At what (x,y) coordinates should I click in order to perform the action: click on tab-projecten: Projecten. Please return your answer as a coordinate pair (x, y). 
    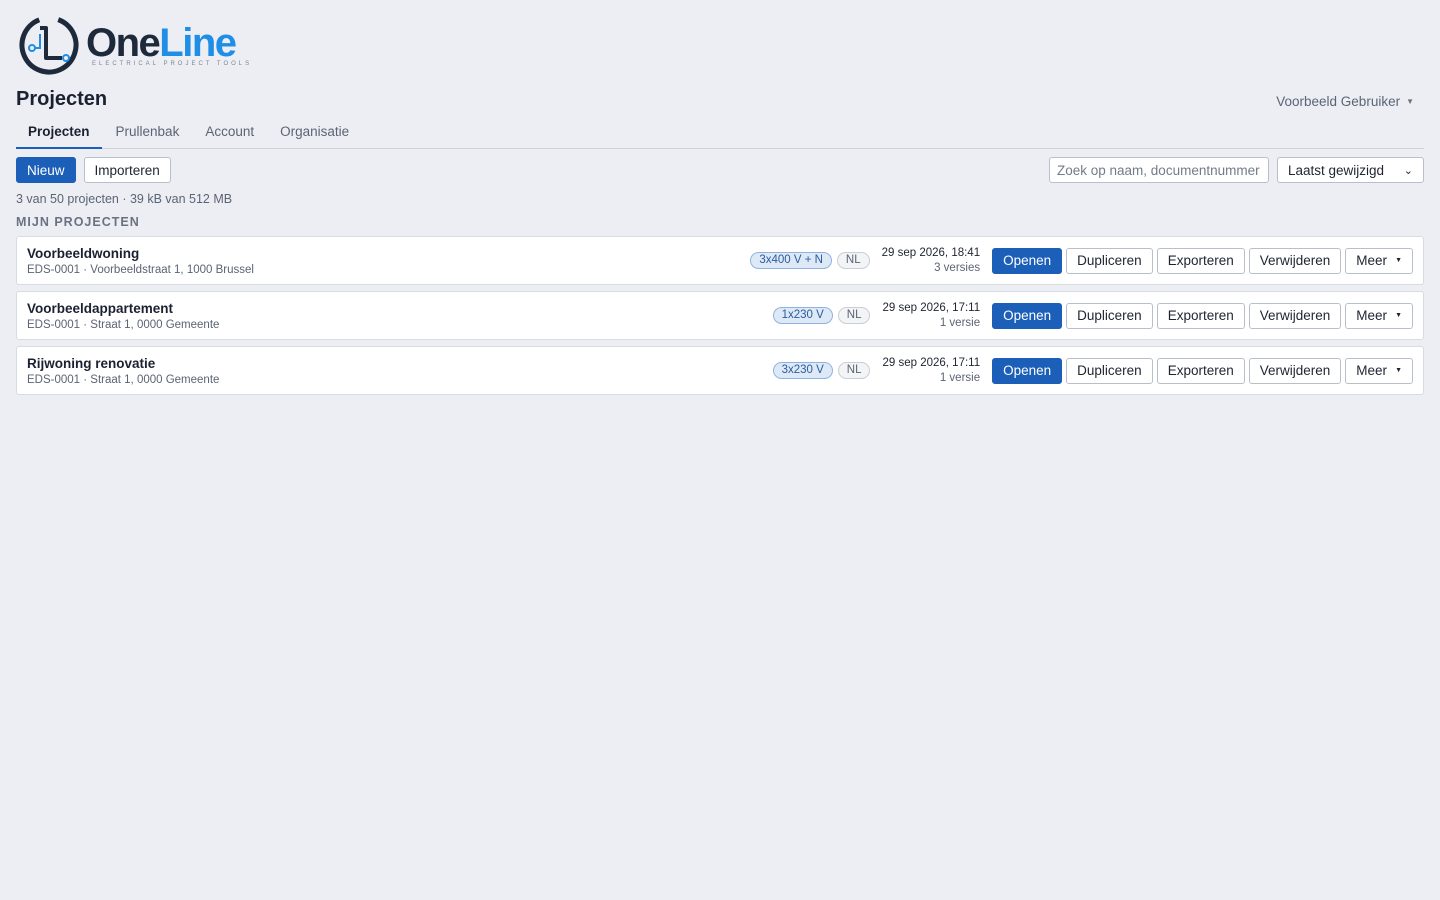
    Looking at the image, I should click on (59, 133).